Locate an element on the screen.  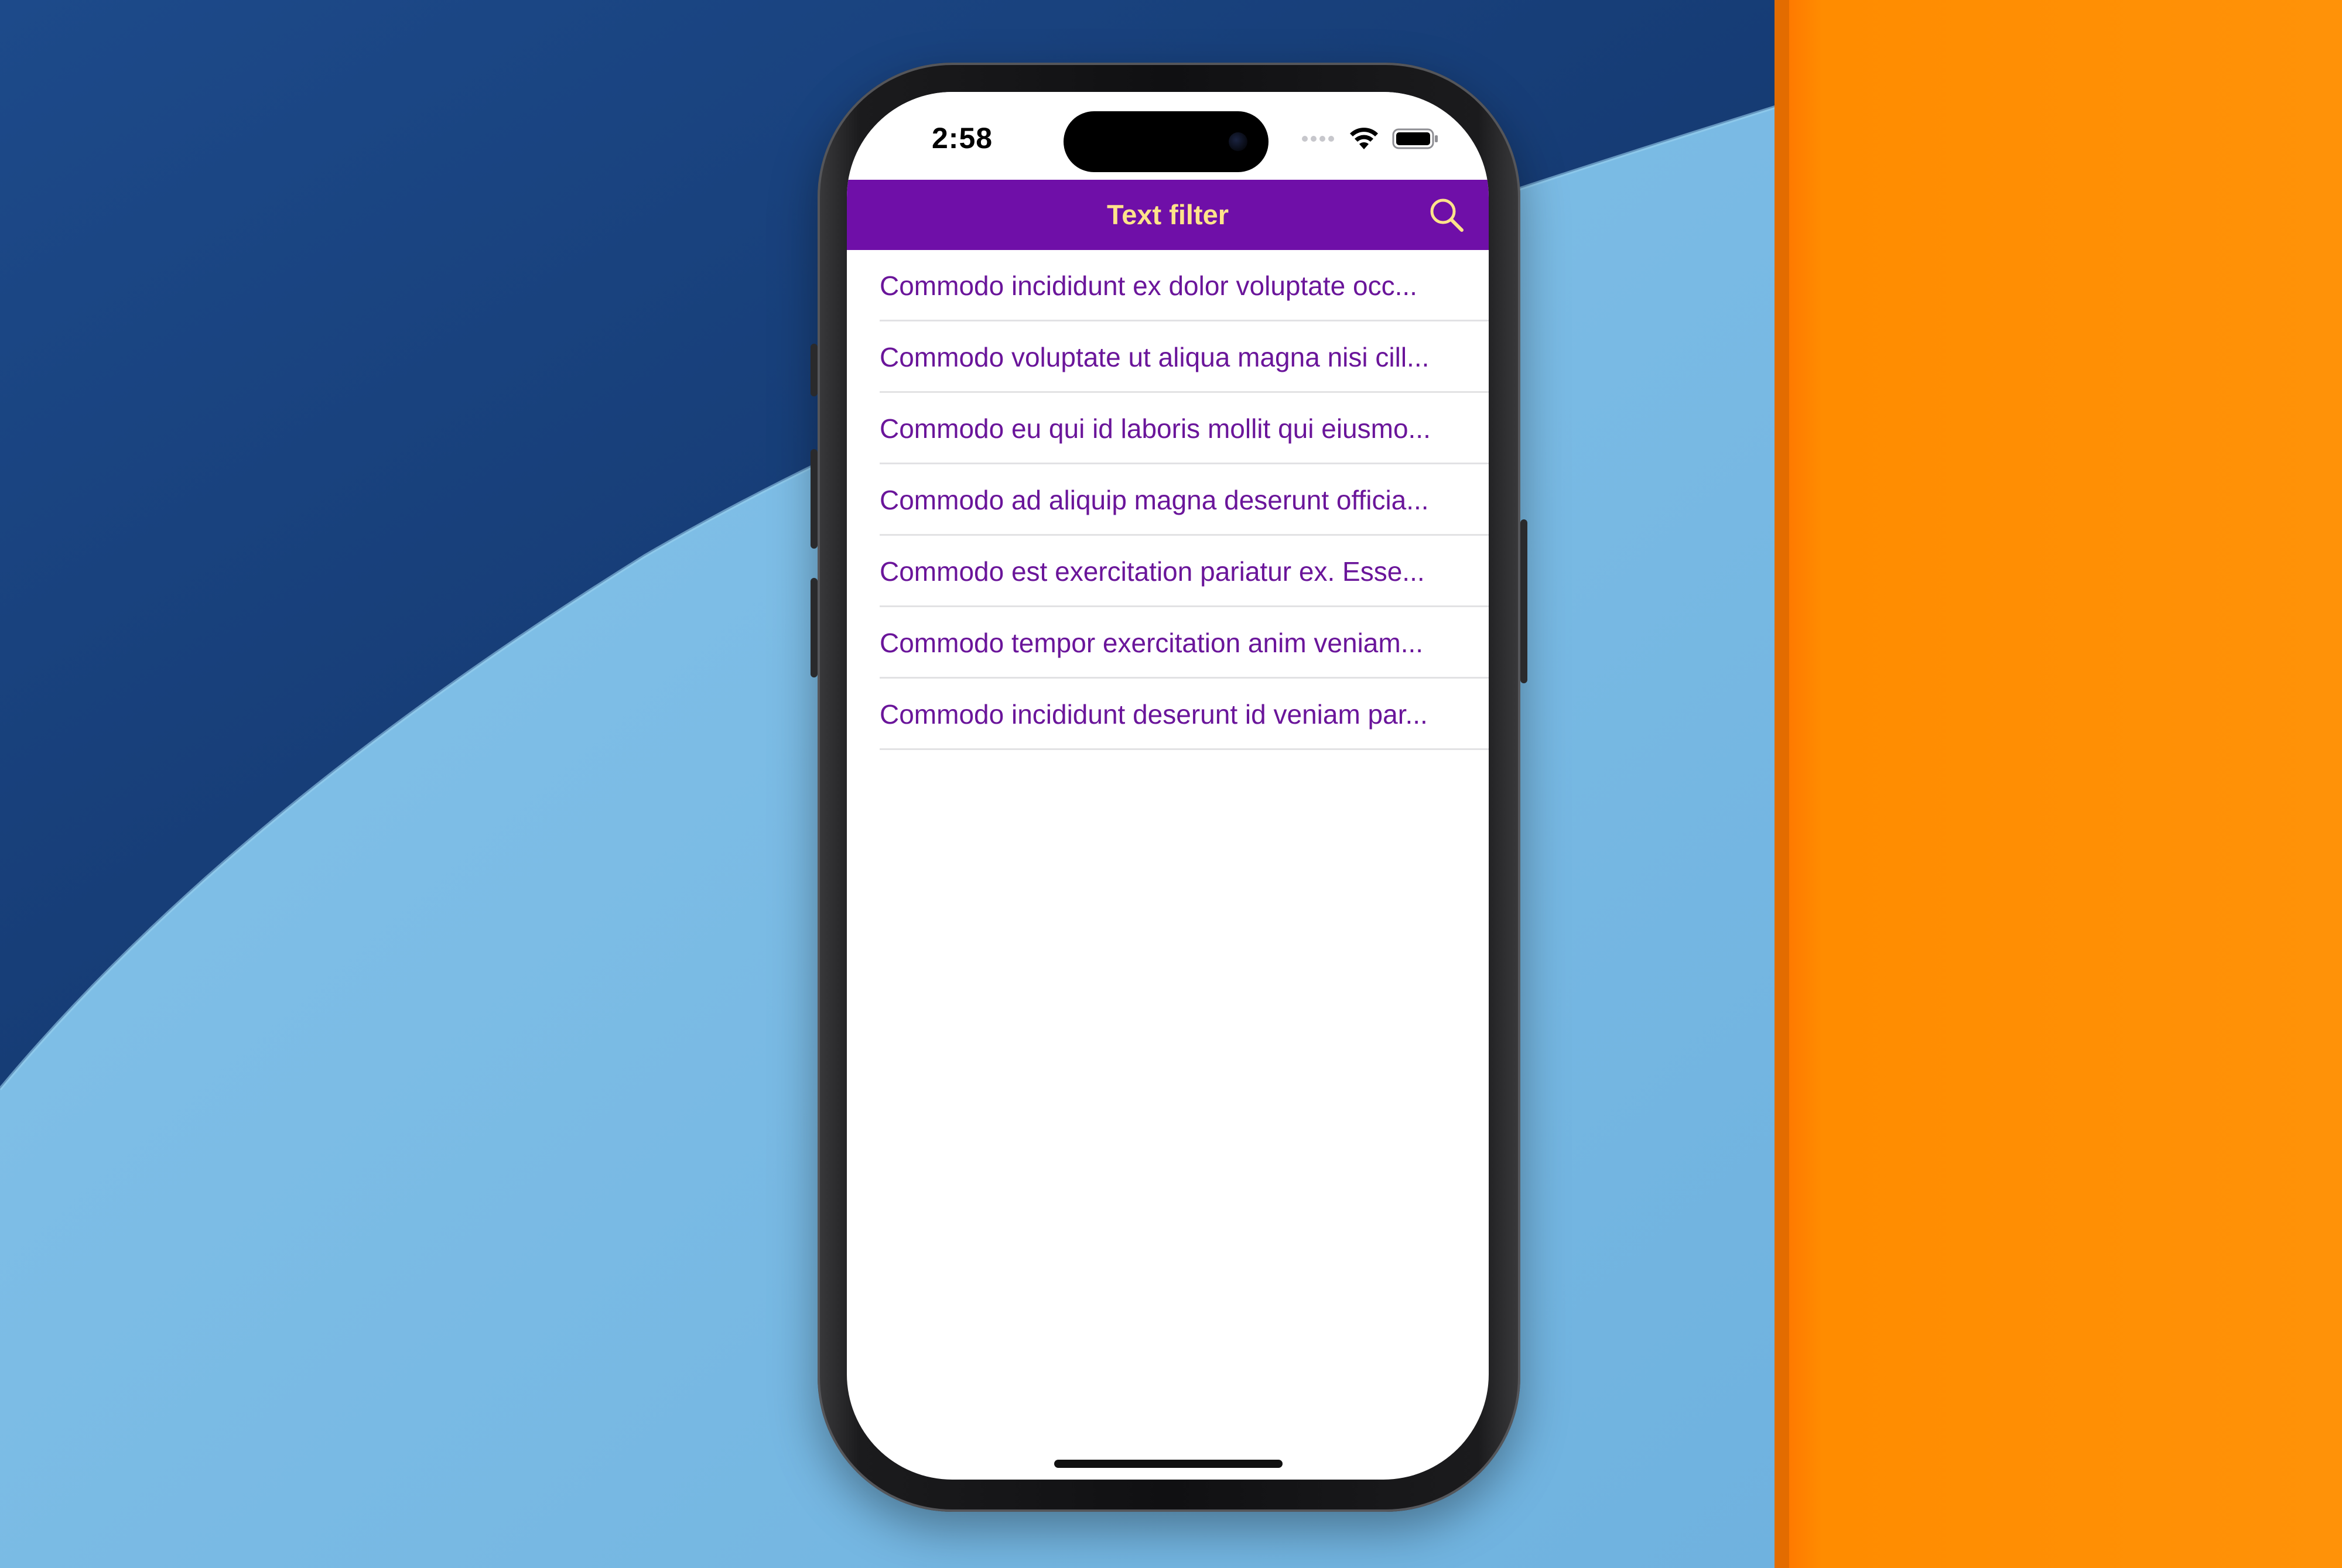
search-icon is located at coordinates (1447, 215).